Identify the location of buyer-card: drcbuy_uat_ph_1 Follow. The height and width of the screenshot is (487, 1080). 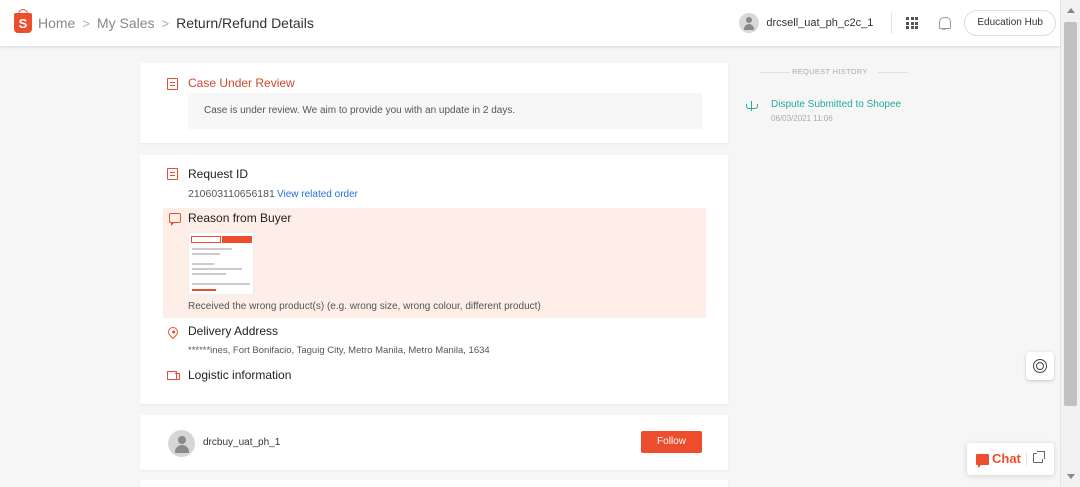
(434, 442).